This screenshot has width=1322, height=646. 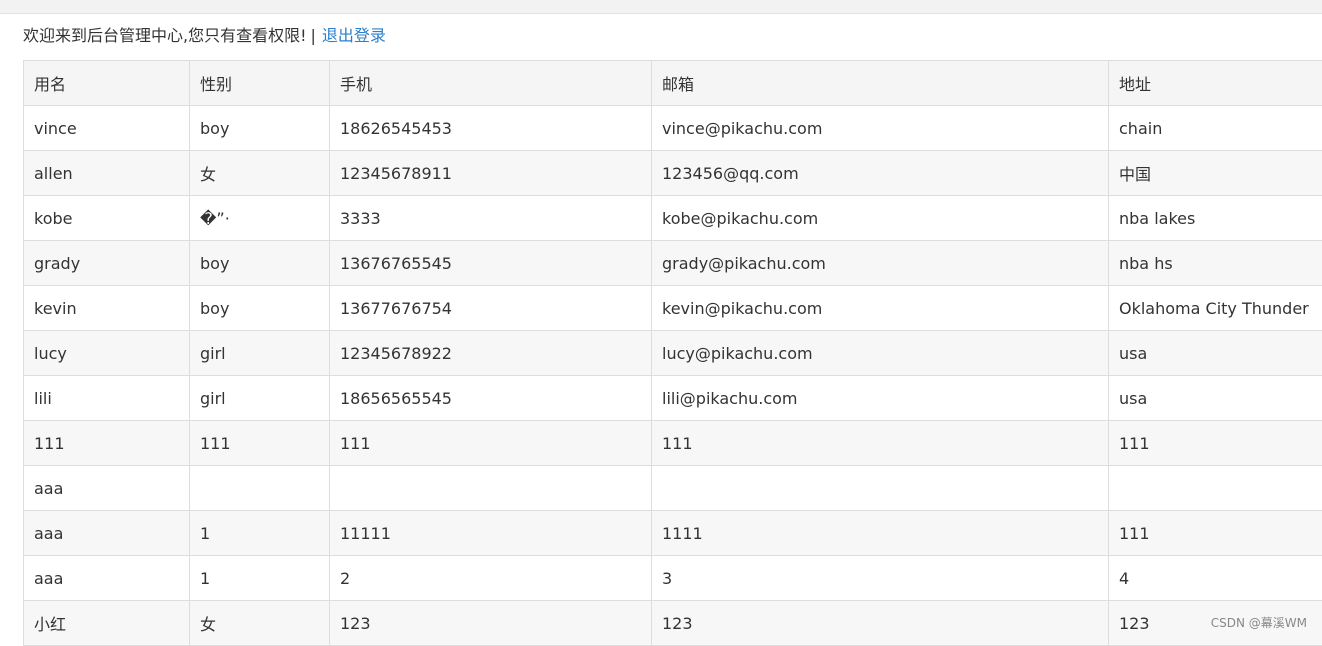 I want to click on cell-gender: 111, so click(x=260, y=443).